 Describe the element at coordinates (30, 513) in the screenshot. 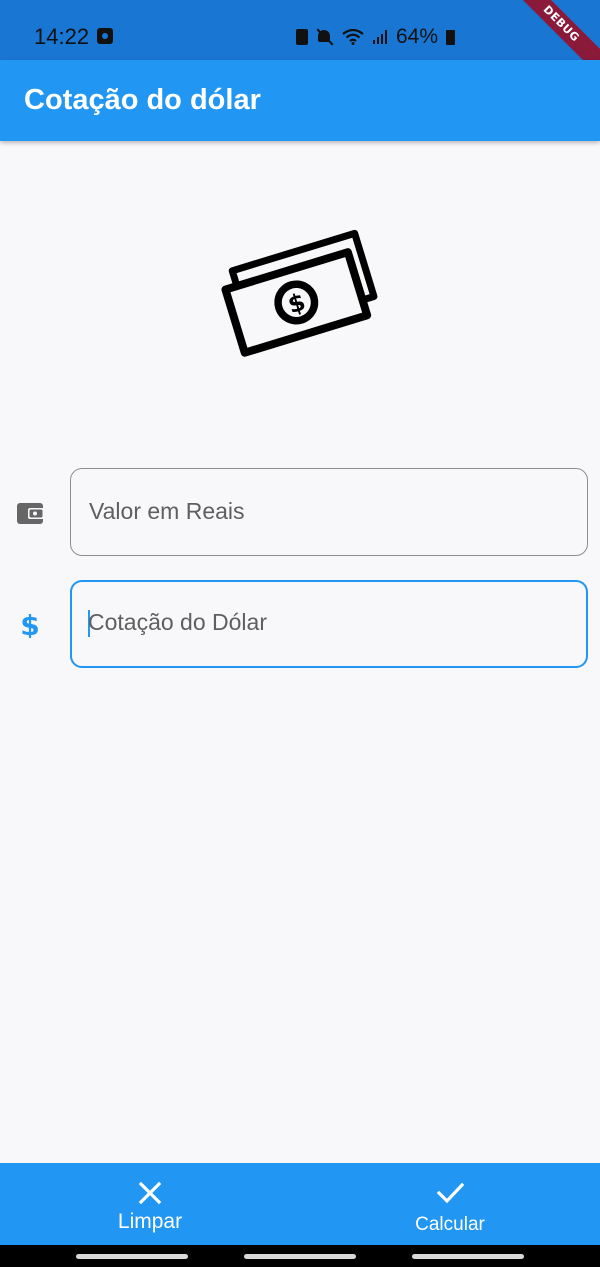

I see `wallet-icon` at that location.